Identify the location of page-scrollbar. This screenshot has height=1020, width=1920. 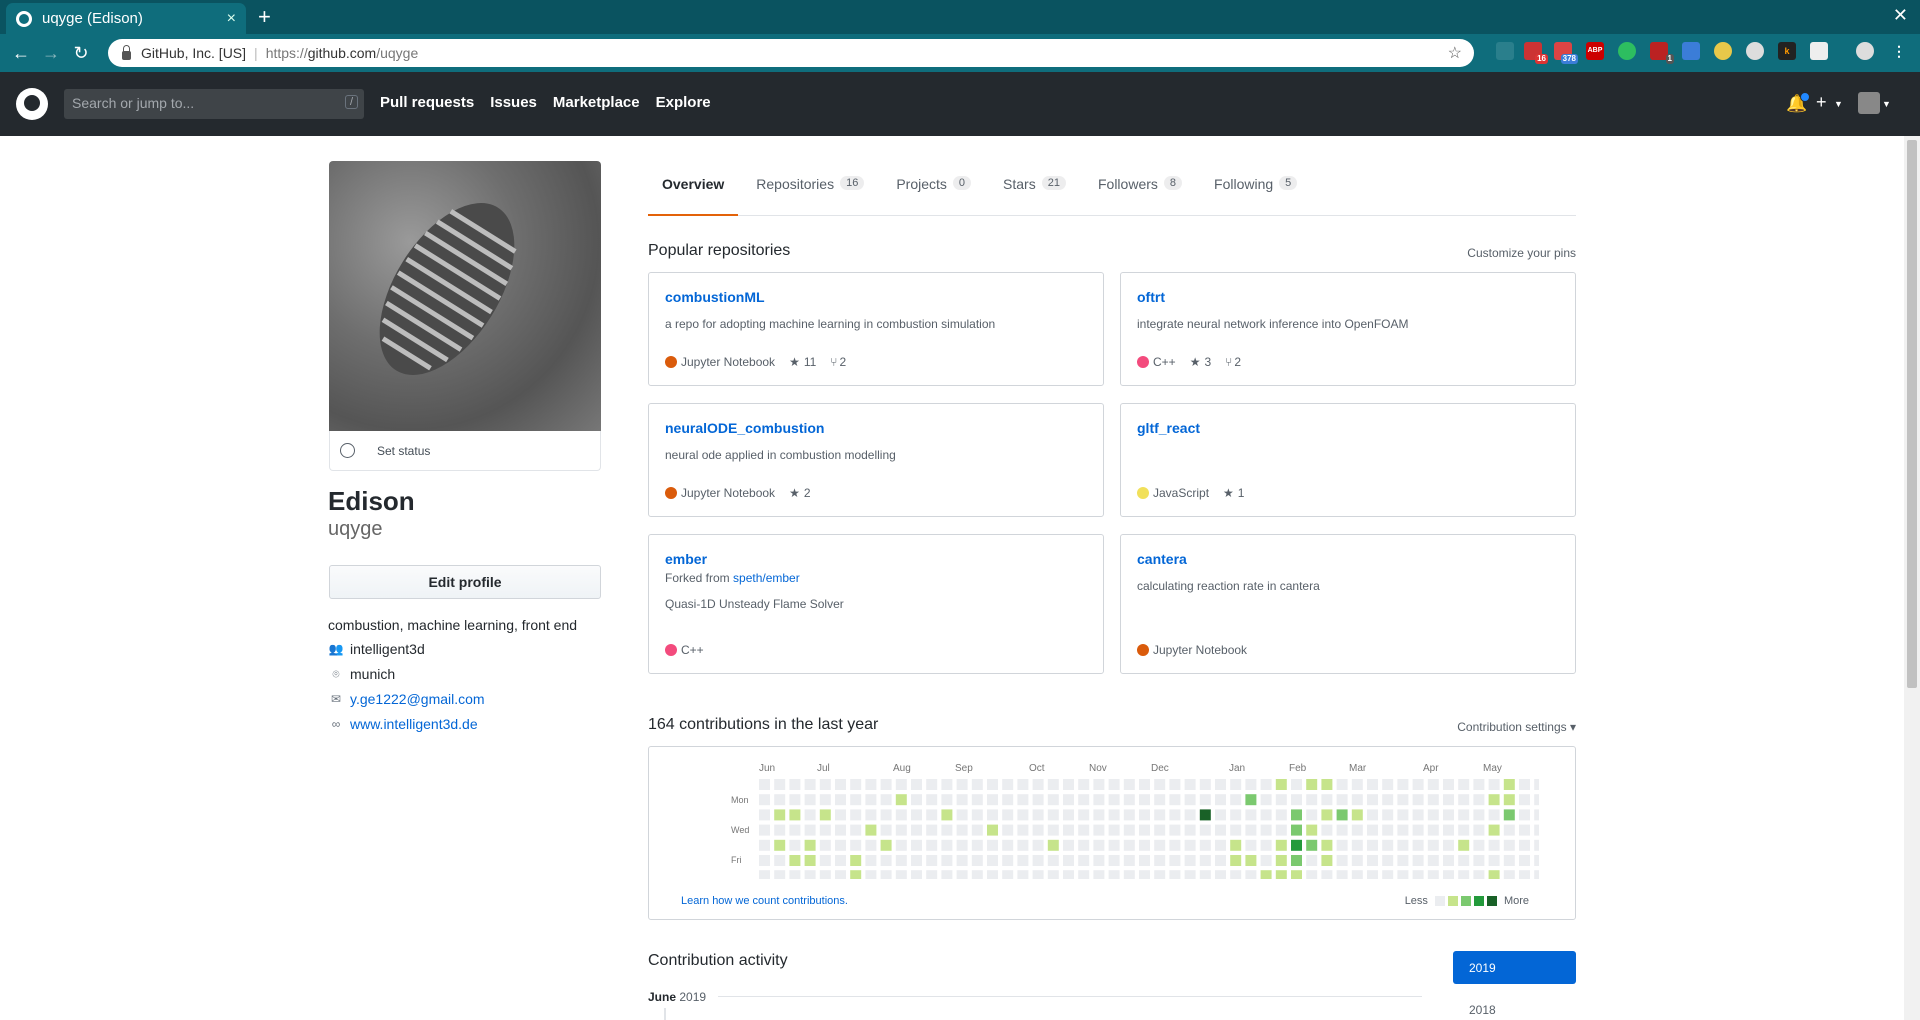
(1912, 578).